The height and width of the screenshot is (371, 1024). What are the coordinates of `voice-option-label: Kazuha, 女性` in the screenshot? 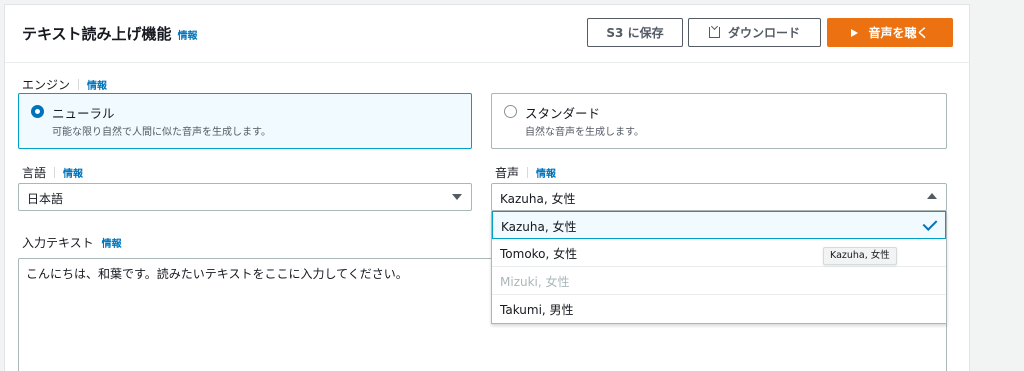 It's located at (539, 227).